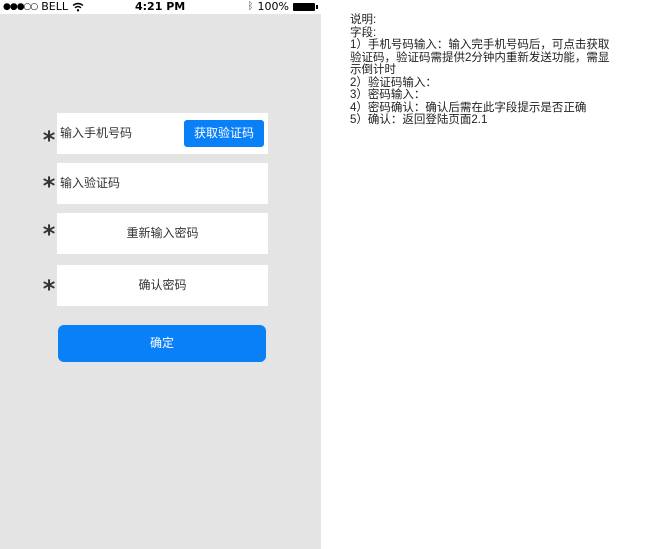  What do you see at coordinates (49, 289) in the screenshot?
I see `required-marker-confirm-password: *` at bounding box center [49, 289].